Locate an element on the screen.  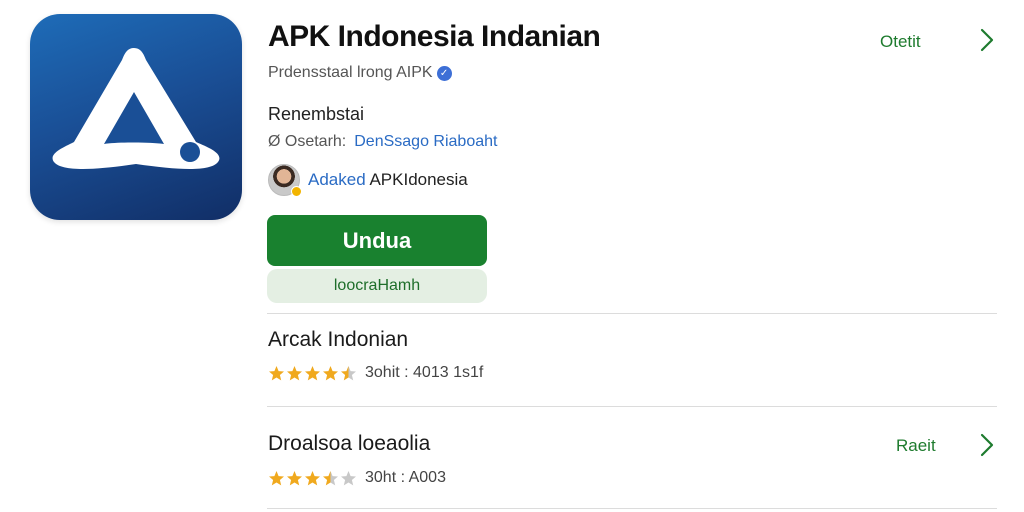
avatar is located at coordinates (285, 180).